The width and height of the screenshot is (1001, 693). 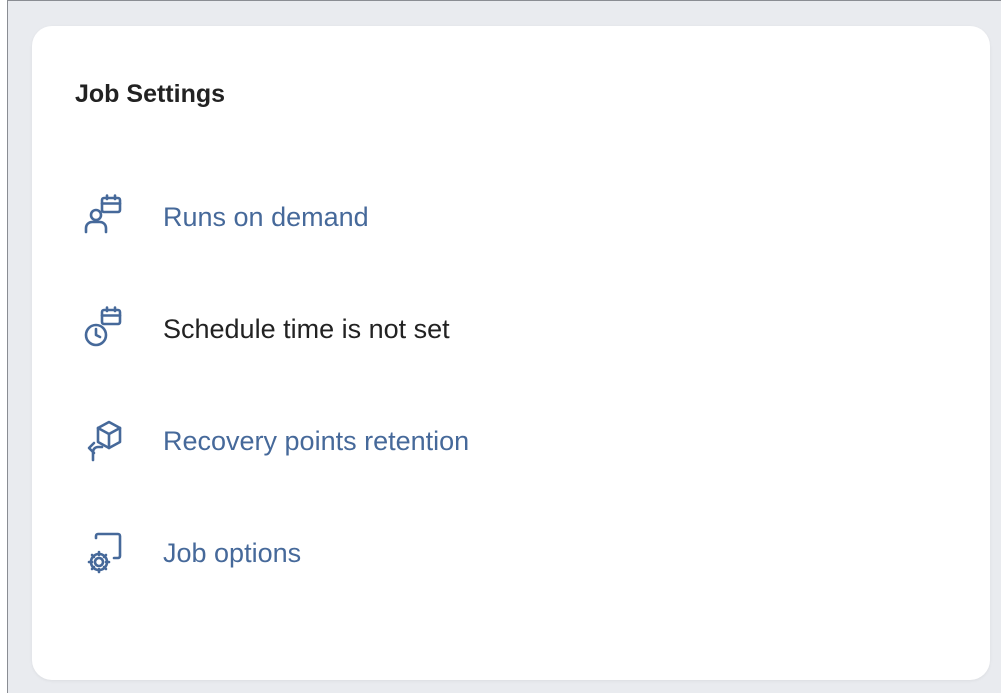 I want to click on recovery-points-retention-link: Recovery points retention, so click(x=316, y=441).